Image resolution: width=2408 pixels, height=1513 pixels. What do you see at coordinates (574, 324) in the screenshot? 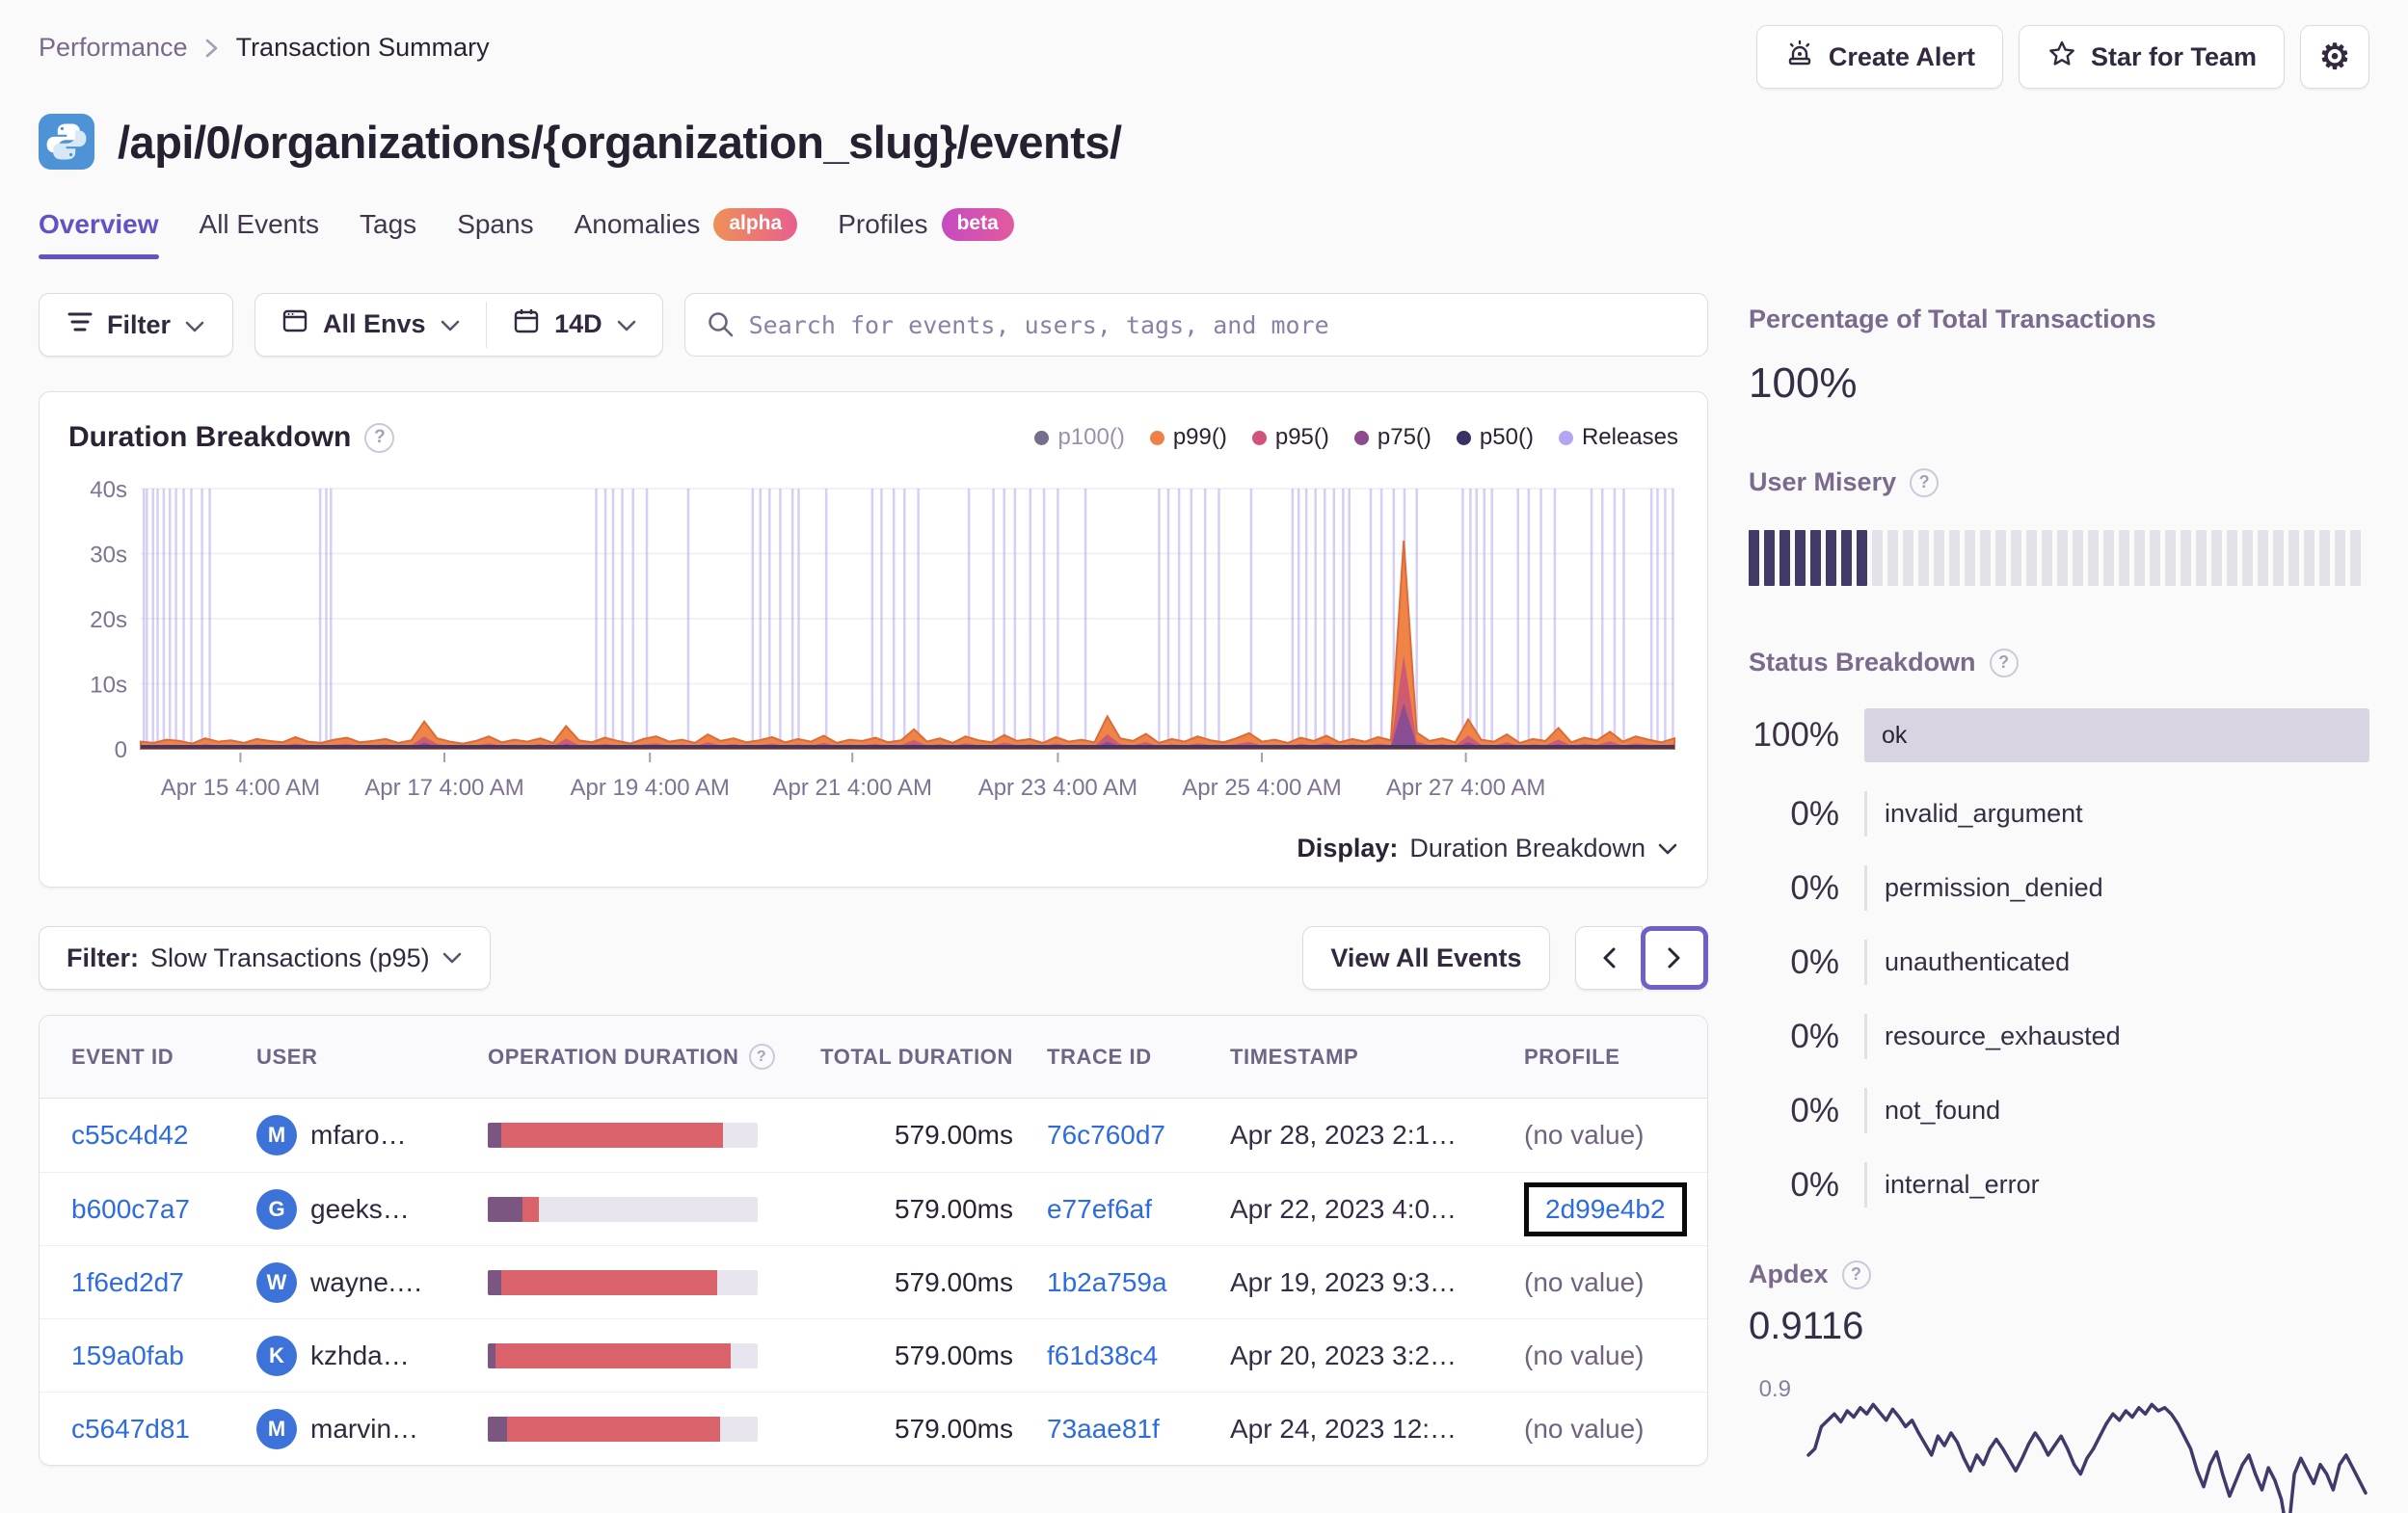
I see `date-range-selector: 14D` at bounding box center [574, 324].